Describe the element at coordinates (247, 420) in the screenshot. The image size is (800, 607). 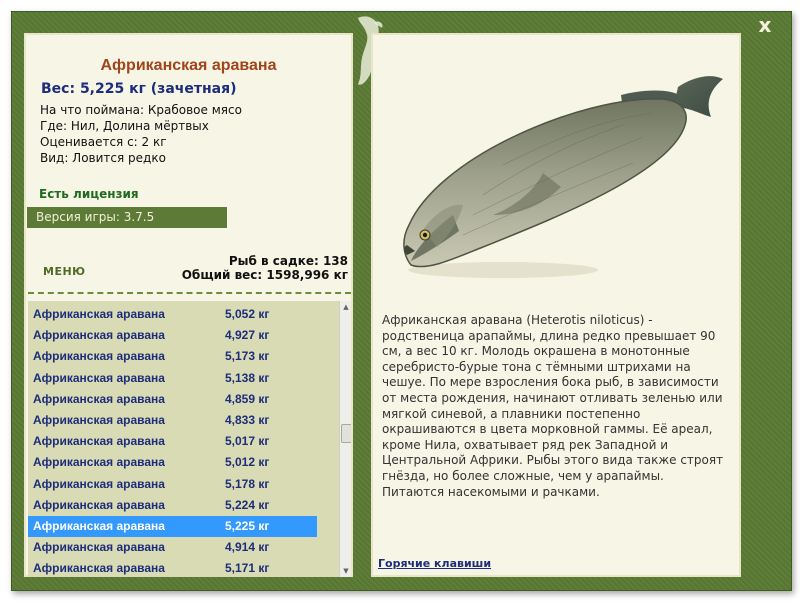
I see `catch-fish-weight: 4,833 кг` at that location.